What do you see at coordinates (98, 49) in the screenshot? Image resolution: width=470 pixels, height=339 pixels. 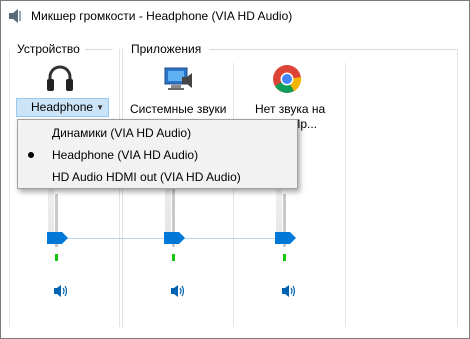 I see `device-group-line` at bounding box center [98, 49].